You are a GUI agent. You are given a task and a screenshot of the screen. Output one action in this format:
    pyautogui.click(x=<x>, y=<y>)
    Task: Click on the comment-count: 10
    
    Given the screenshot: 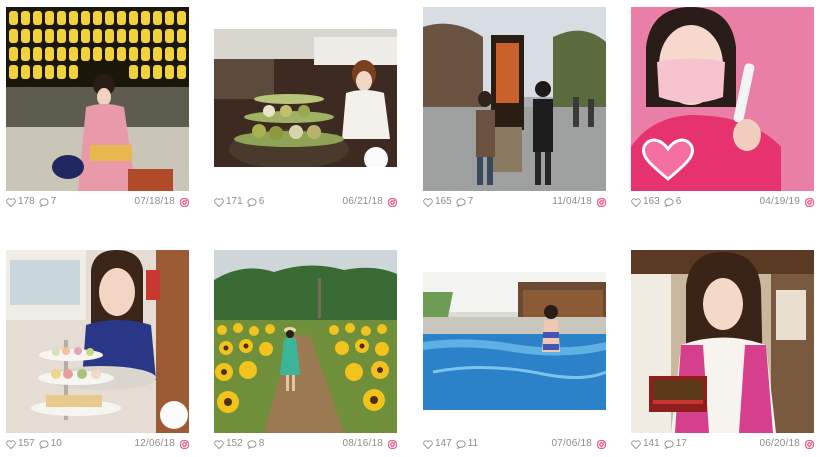 What is the action you would take?
    pyautogui.click(x=56, y=443)
    